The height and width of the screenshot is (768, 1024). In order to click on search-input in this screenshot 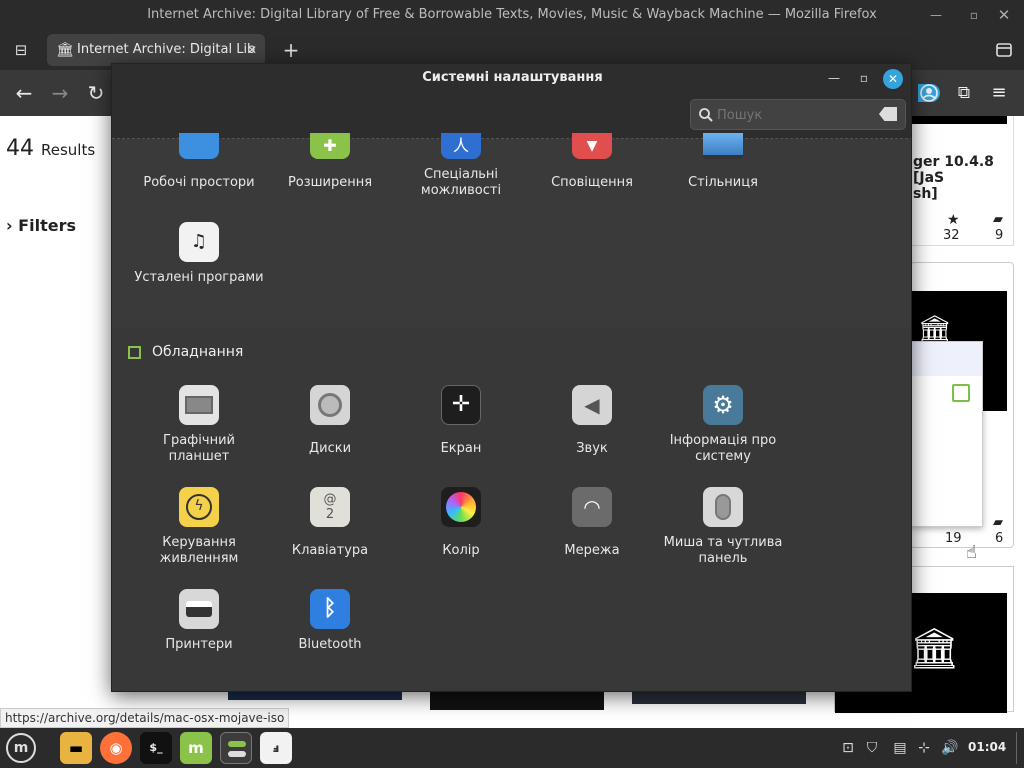, I will do `click(798, 114)`.